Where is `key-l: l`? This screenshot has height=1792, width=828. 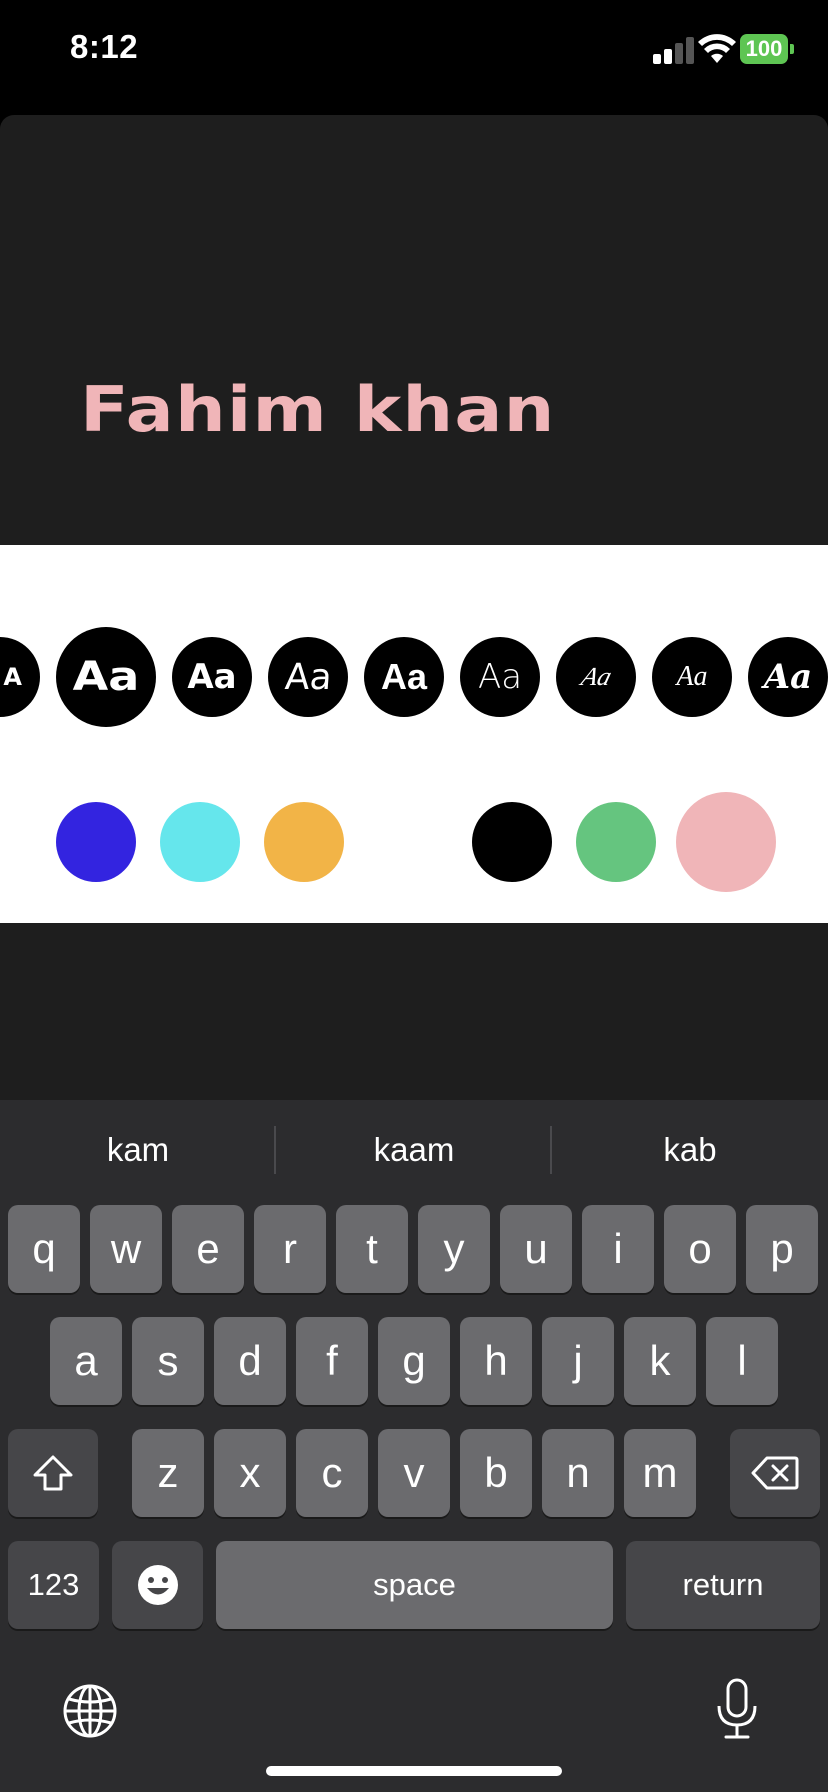
key-l: l is located at coordinates (742, 1361).